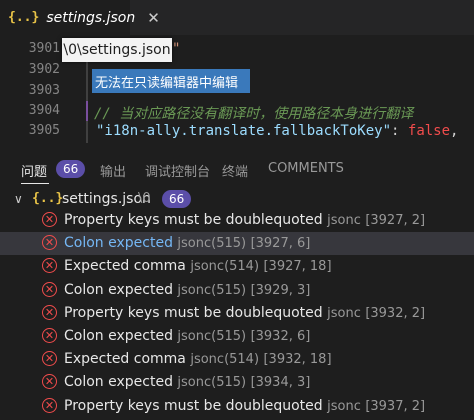 The height and width of the screenshot is (420, 474). I want to click on tab-terminal: 终端, so click(235, 170).